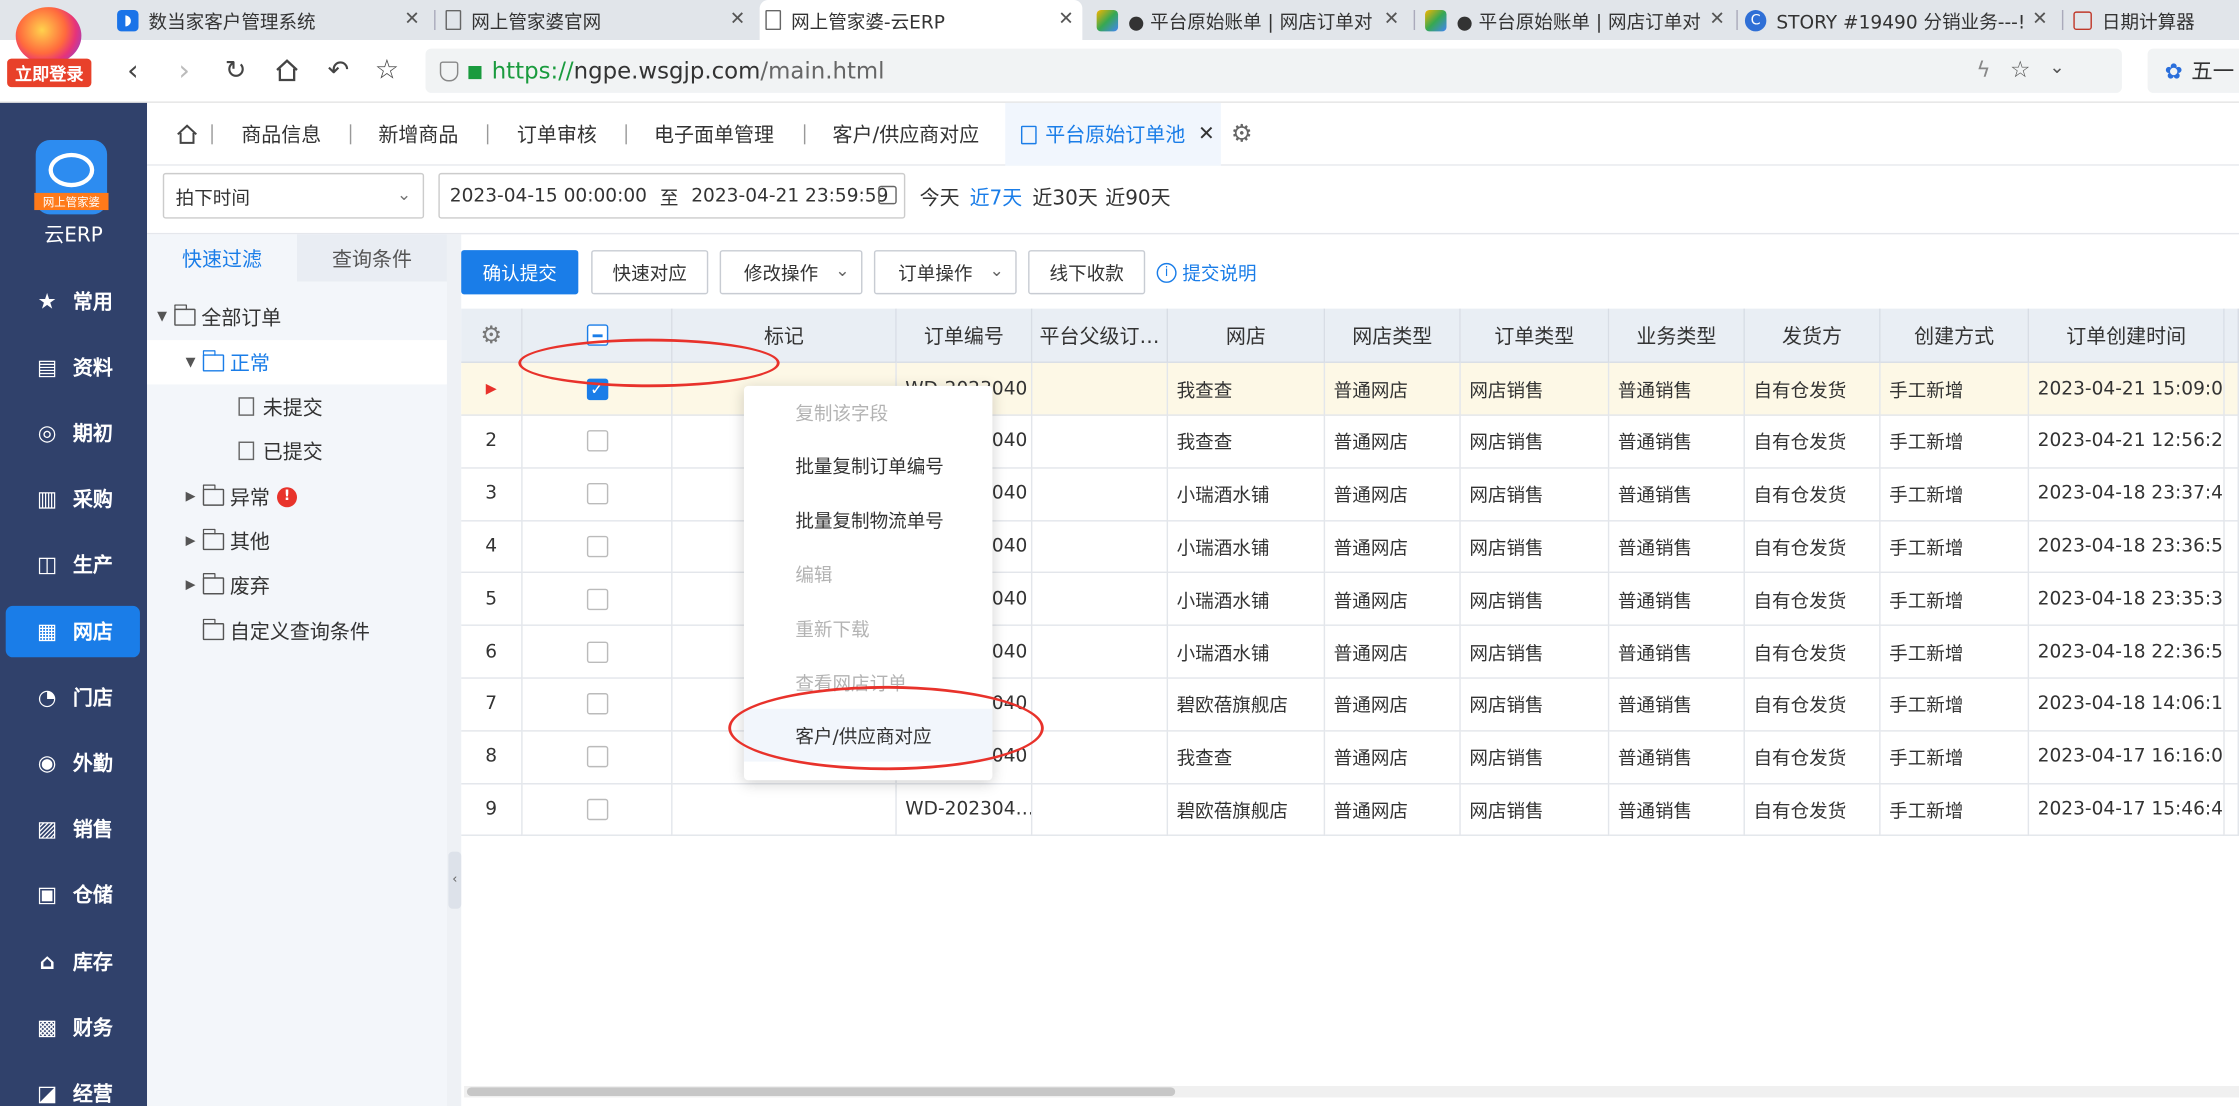  Describe the element at coordinates (73, 301) in the screenshot. I see `nav-item-common: ★ 常用` at that location.